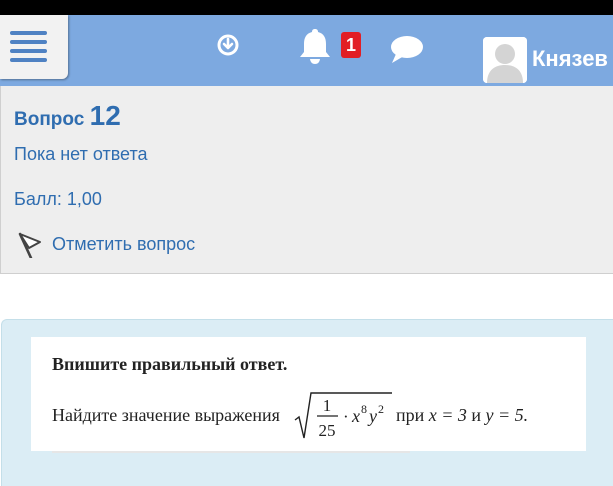 This screenshot has height=486, width=613. Describe the element at coordinates (346, 416) in the screenshot. I see `multiply-operator: ·` at that location.